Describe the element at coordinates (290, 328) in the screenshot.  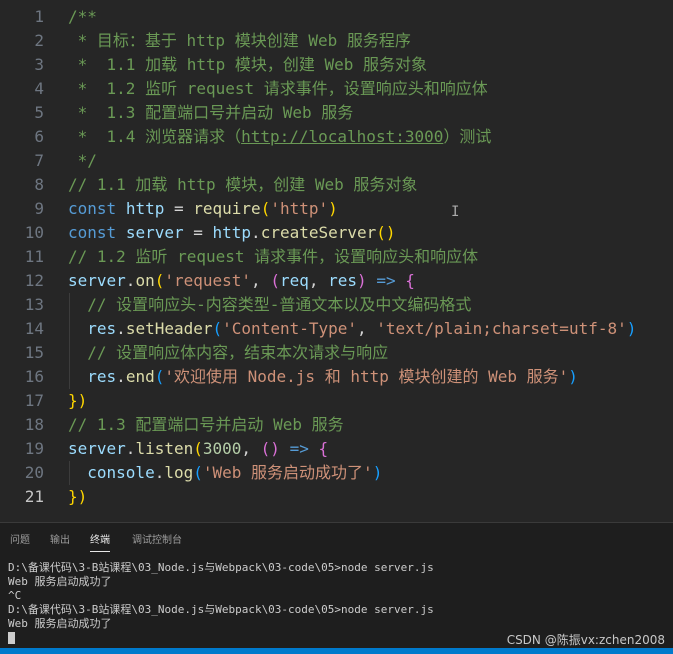
I see `code-token: 'Content-Type'` at that location.